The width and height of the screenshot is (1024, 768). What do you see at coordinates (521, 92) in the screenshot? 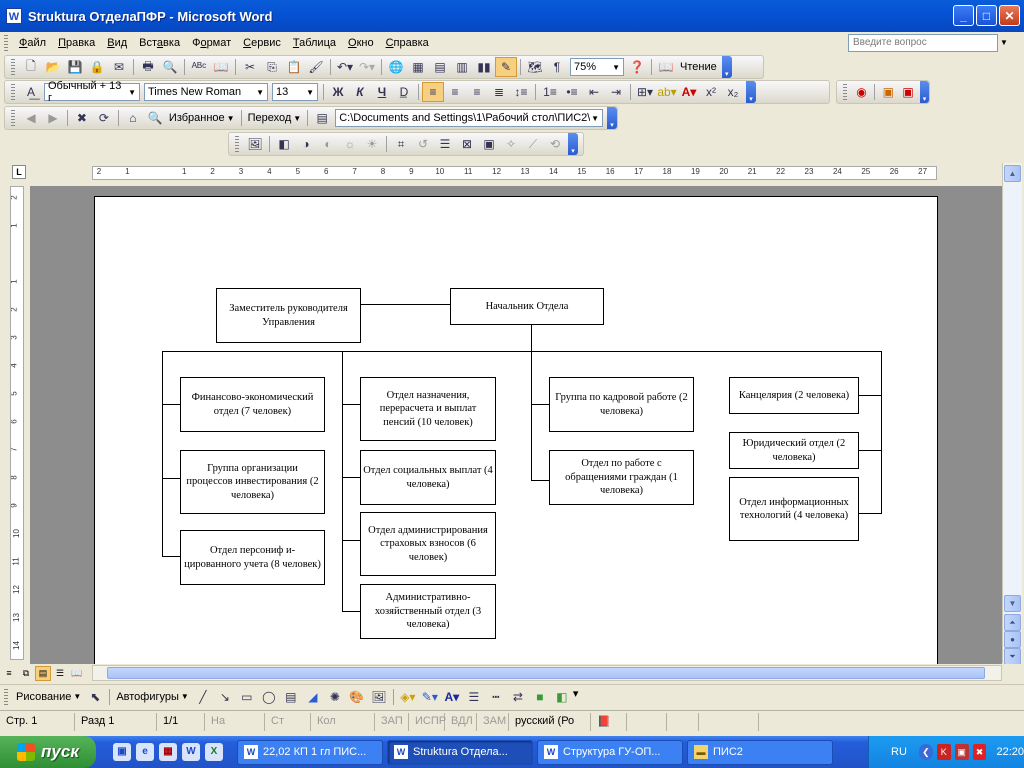
I see `line-spacing-icon: ↕≡` at bounding box center [521, 92].